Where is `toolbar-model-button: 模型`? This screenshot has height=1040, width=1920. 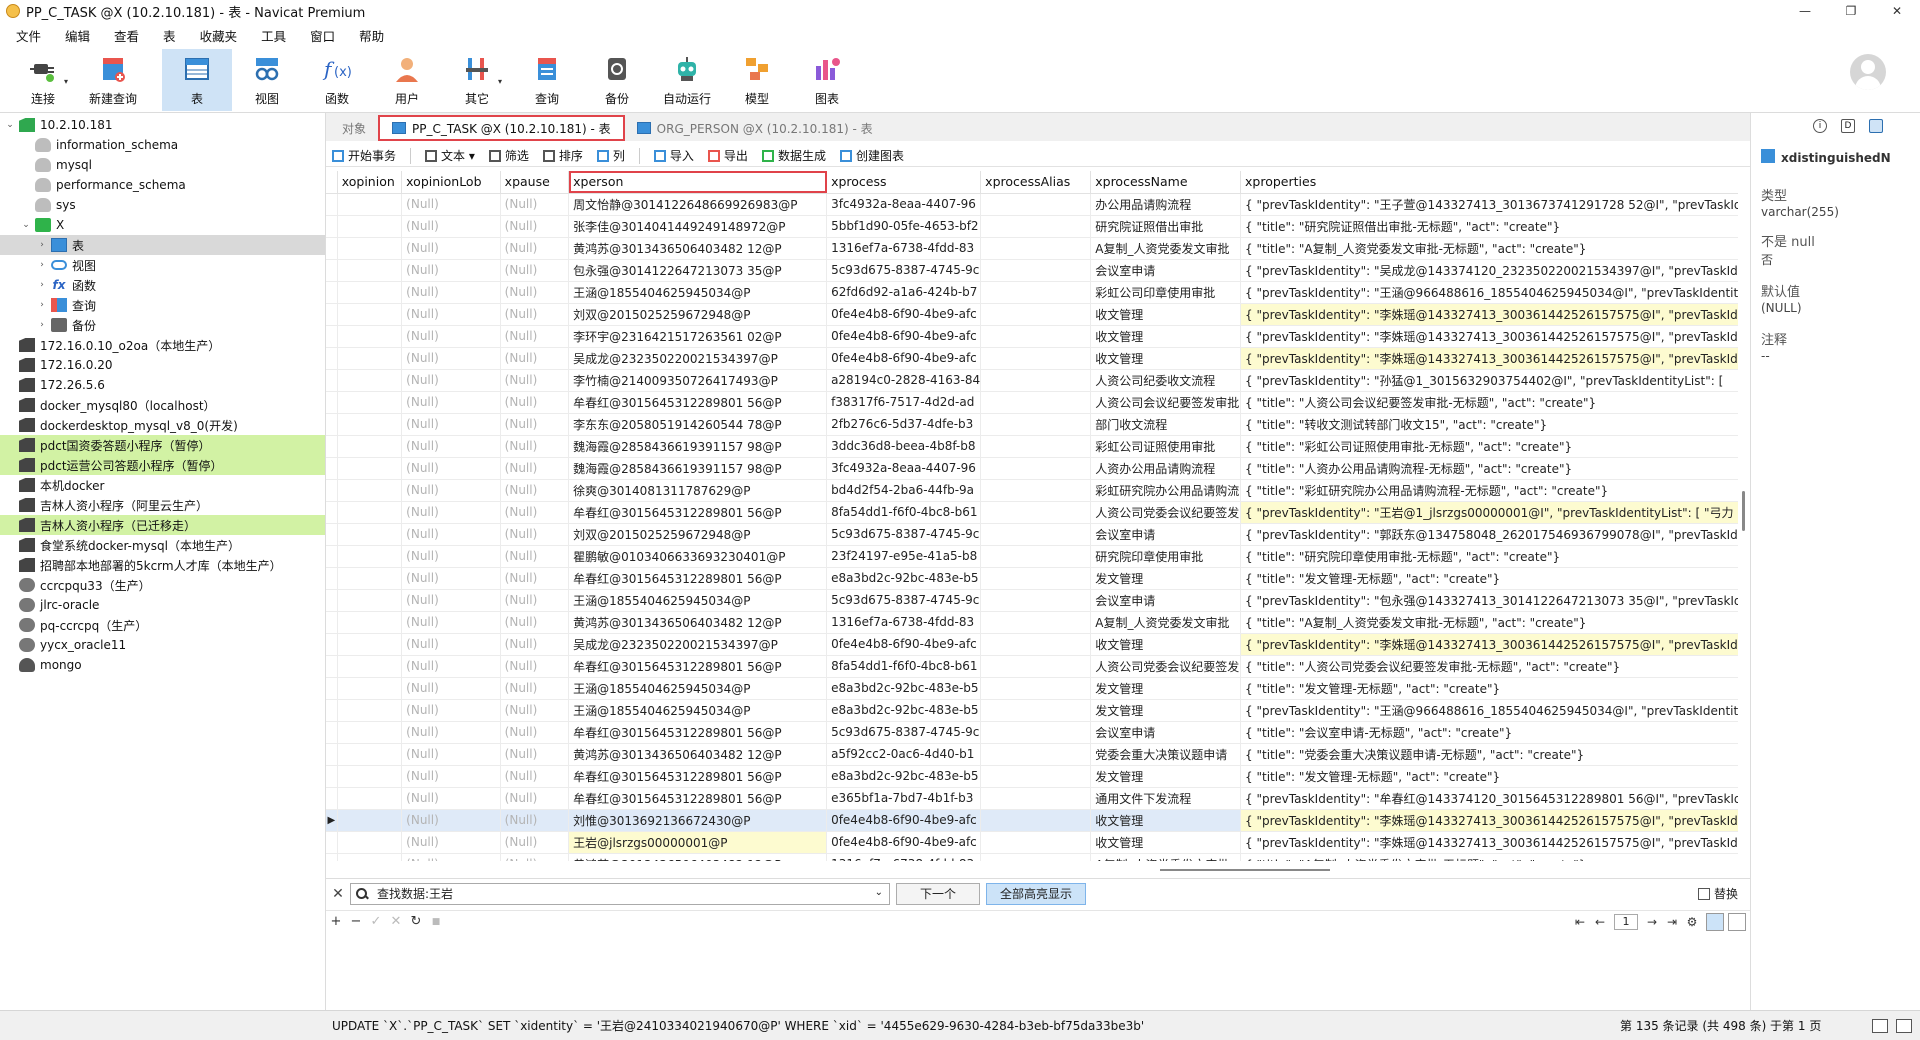
toolbar-model-button: 模型 is located at coordinates (757, 80).